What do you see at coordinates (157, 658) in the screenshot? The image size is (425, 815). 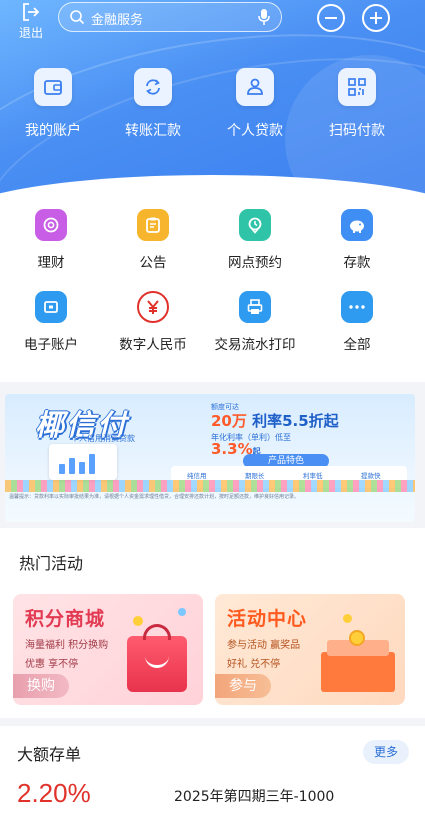 I see `shopping-bag-icon` at bounding box center [157, 658].